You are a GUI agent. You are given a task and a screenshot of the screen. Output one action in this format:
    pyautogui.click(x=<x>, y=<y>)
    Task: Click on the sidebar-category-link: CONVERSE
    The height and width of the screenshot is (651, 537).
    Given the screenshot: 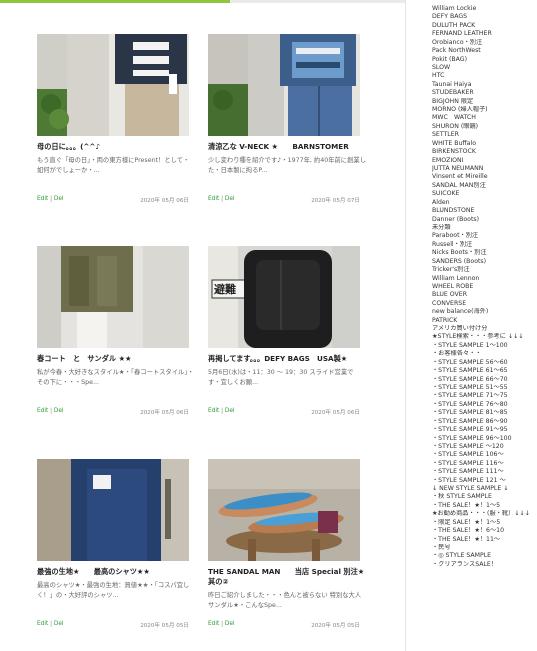 What is the action you would take?
    pyautogui.click(x=484, y=304)
    